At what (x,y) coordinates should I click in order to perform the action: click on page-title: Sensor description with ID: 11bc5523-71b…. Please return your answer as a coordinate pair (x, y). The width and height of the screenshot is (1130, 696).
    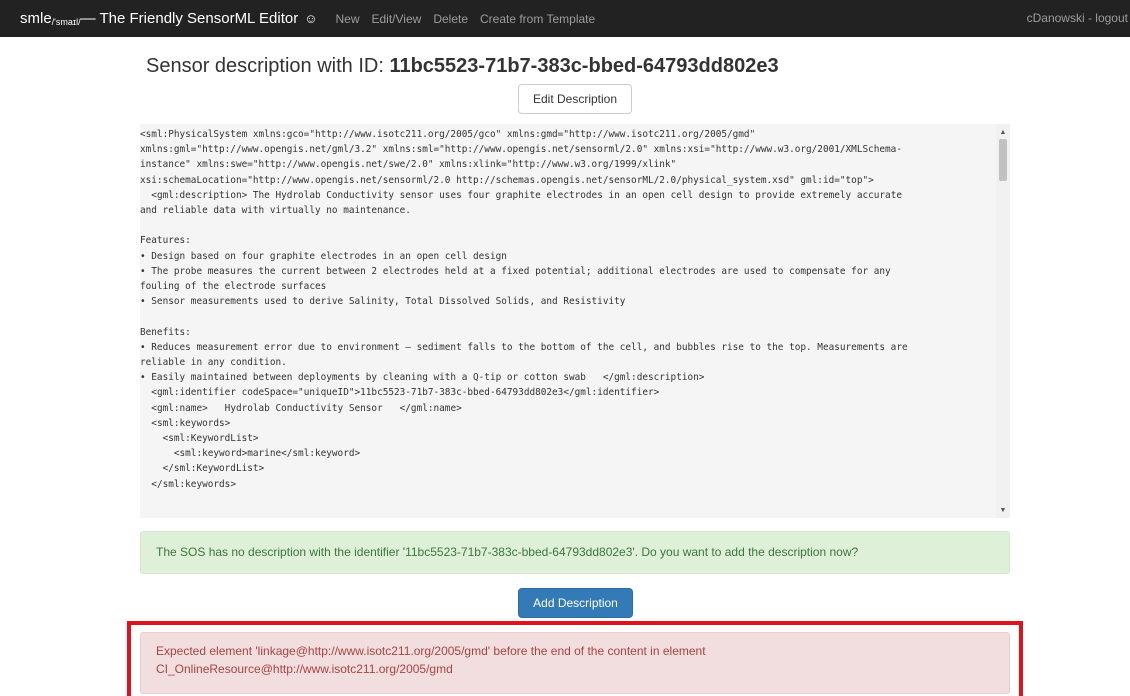
    Looking at the image, I should click on (462, 66).